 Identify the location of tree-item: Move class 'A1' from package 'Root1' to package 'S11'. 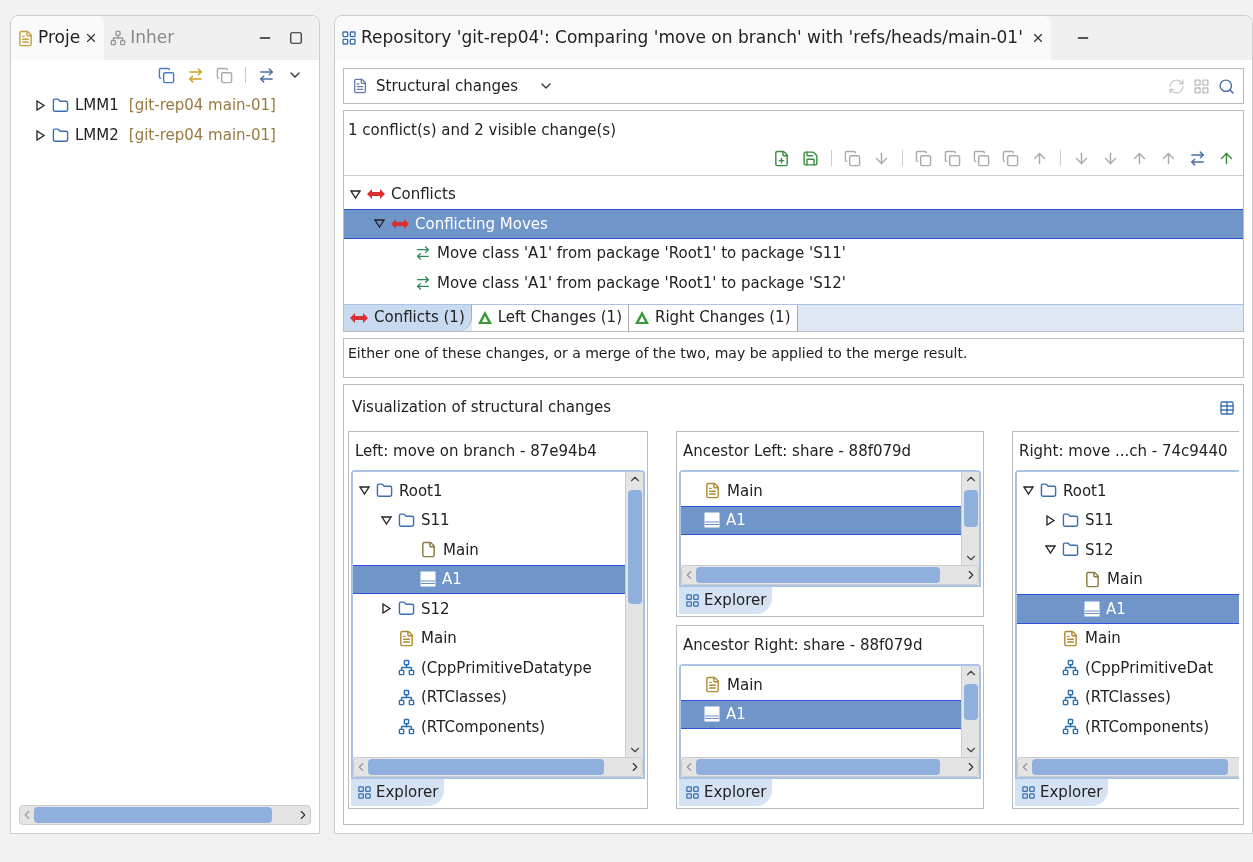
(793, 253).